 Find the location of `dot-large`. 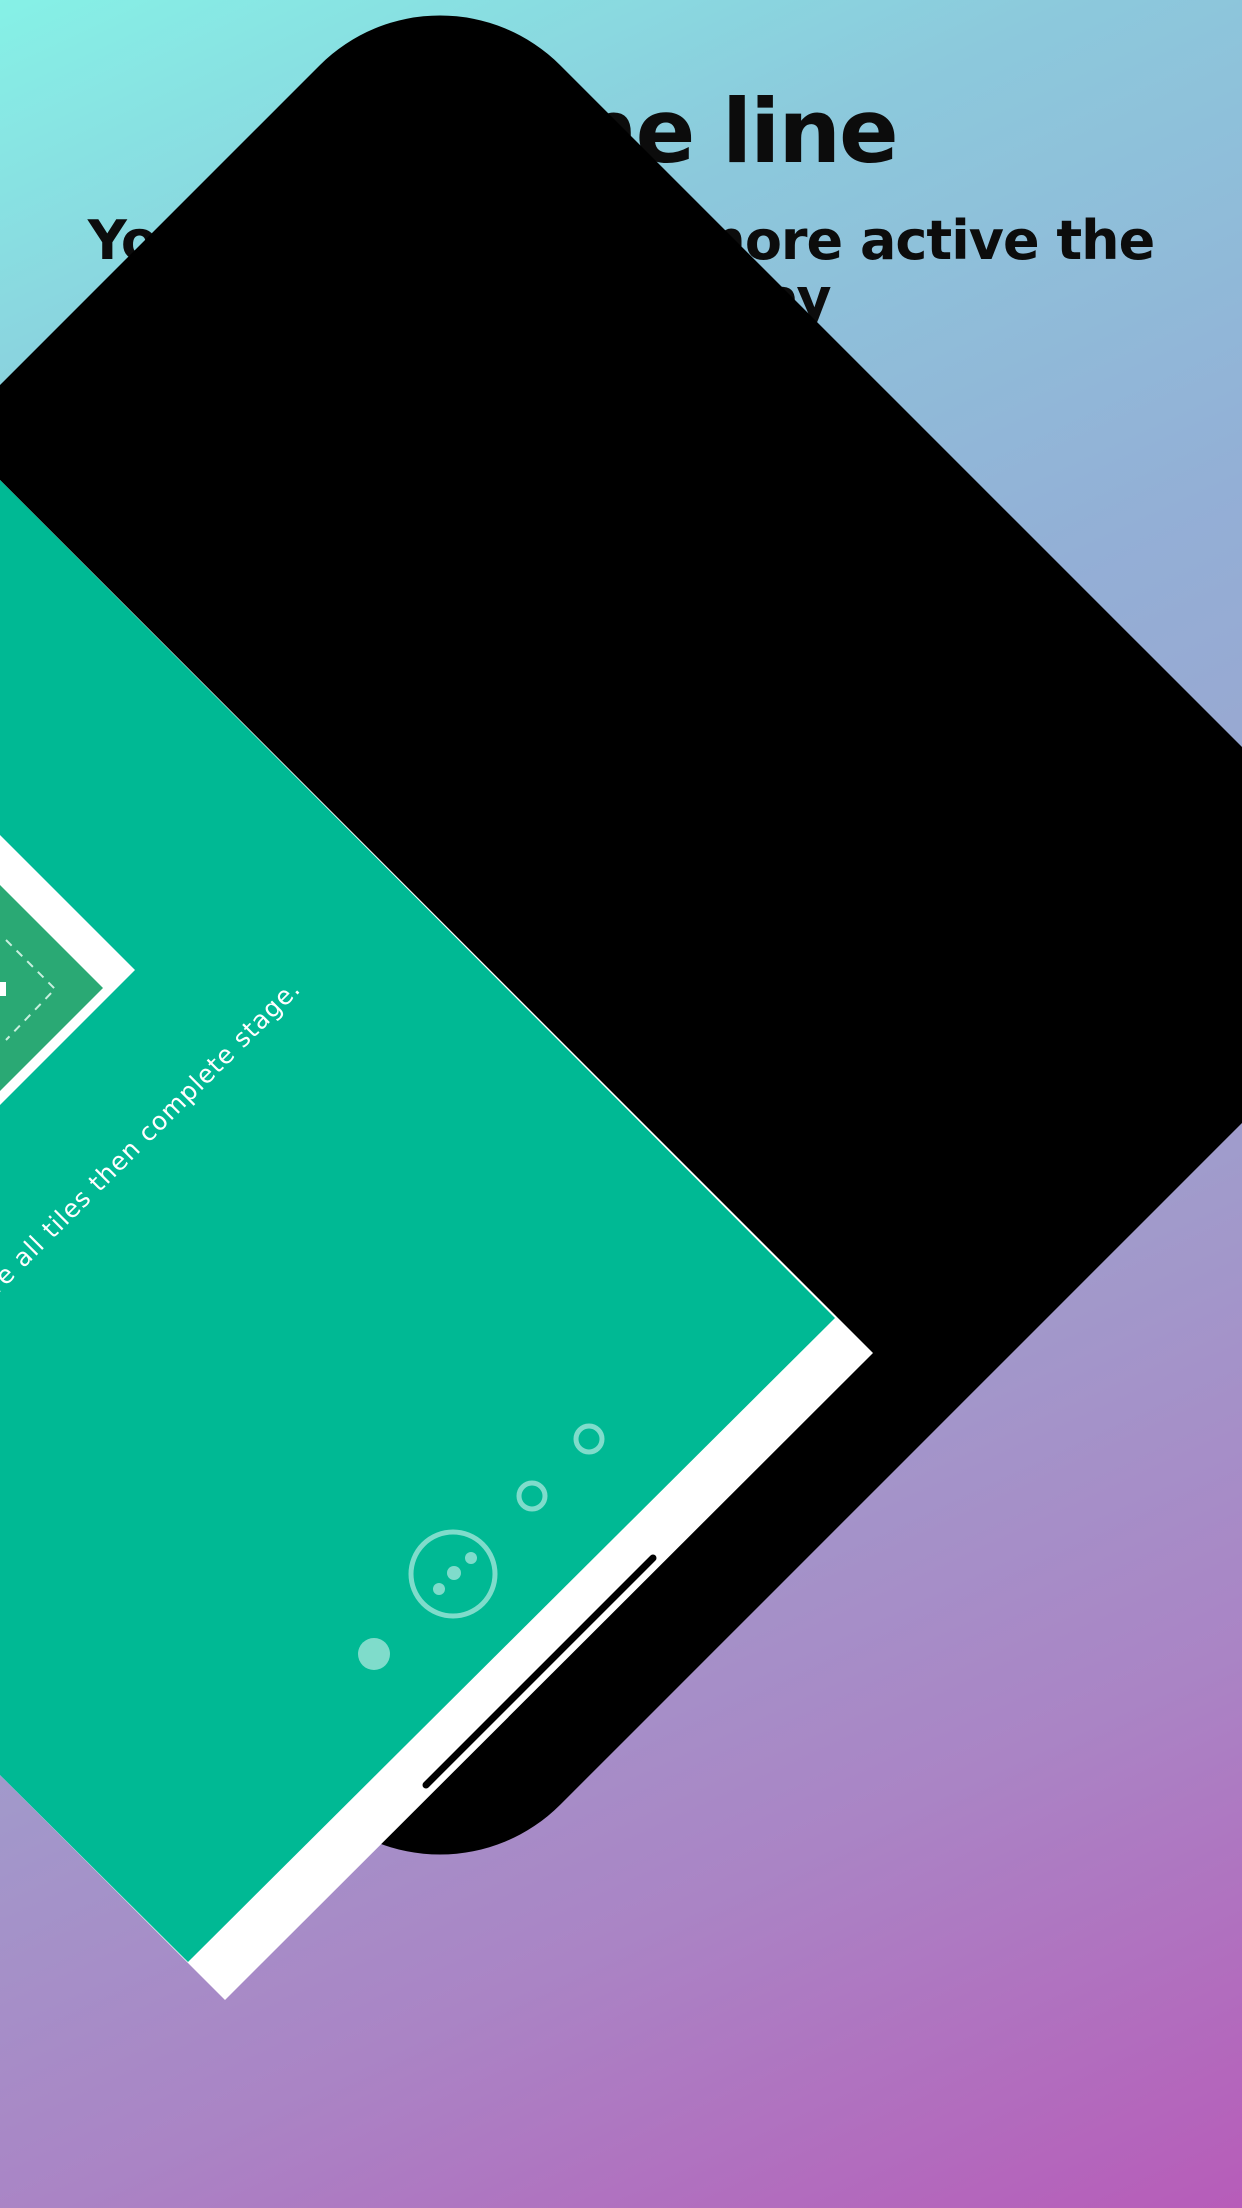

dot-large is located at coordinates (471, 1558).